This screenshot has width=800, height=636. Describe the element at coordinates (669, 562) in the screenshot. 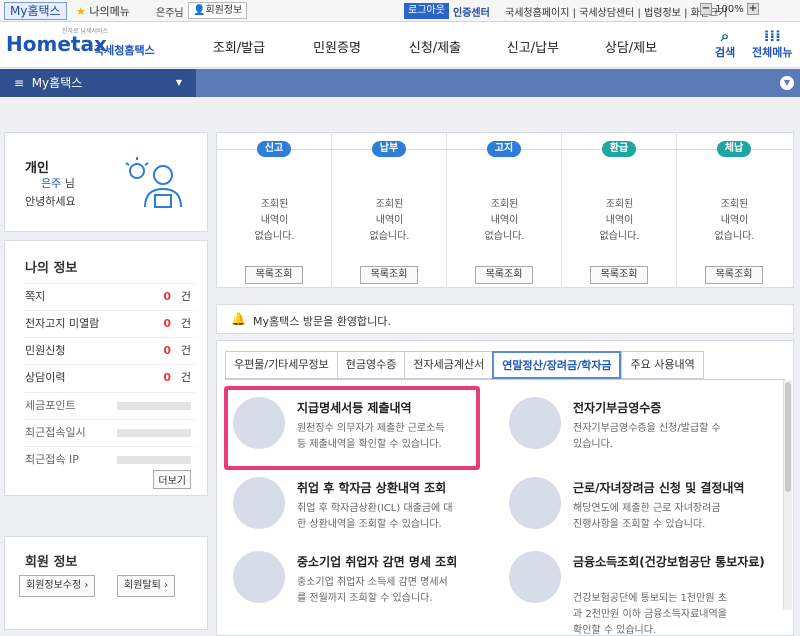

I see `service-item-title: 금융소득조회(건강보험공단 통보자료)` at that location.